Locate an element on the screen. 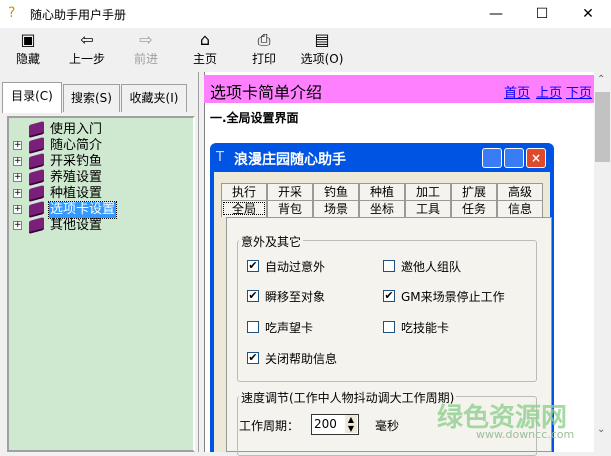  app-tab: 场景 is located at coordinates (336, 208).